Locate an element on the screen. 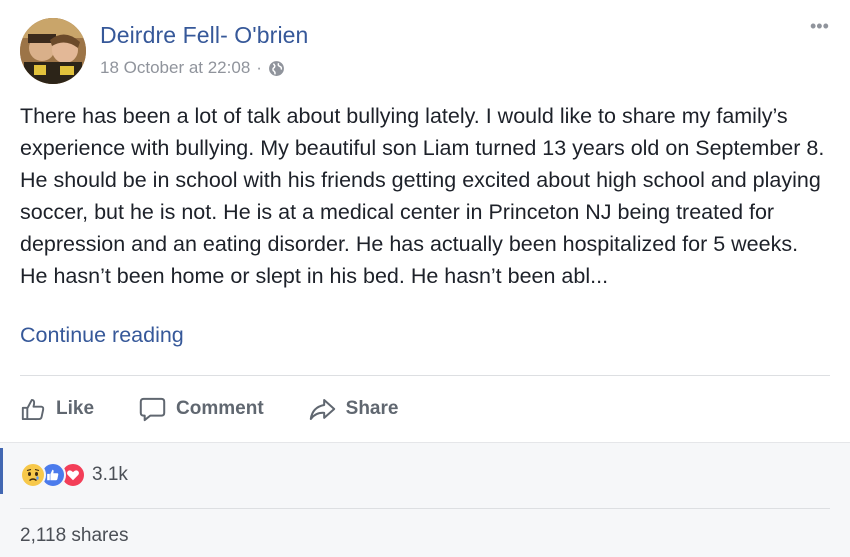 The height and width of the screenshot is (557, 850). like-label: Like is located at coordinates (75, 408).